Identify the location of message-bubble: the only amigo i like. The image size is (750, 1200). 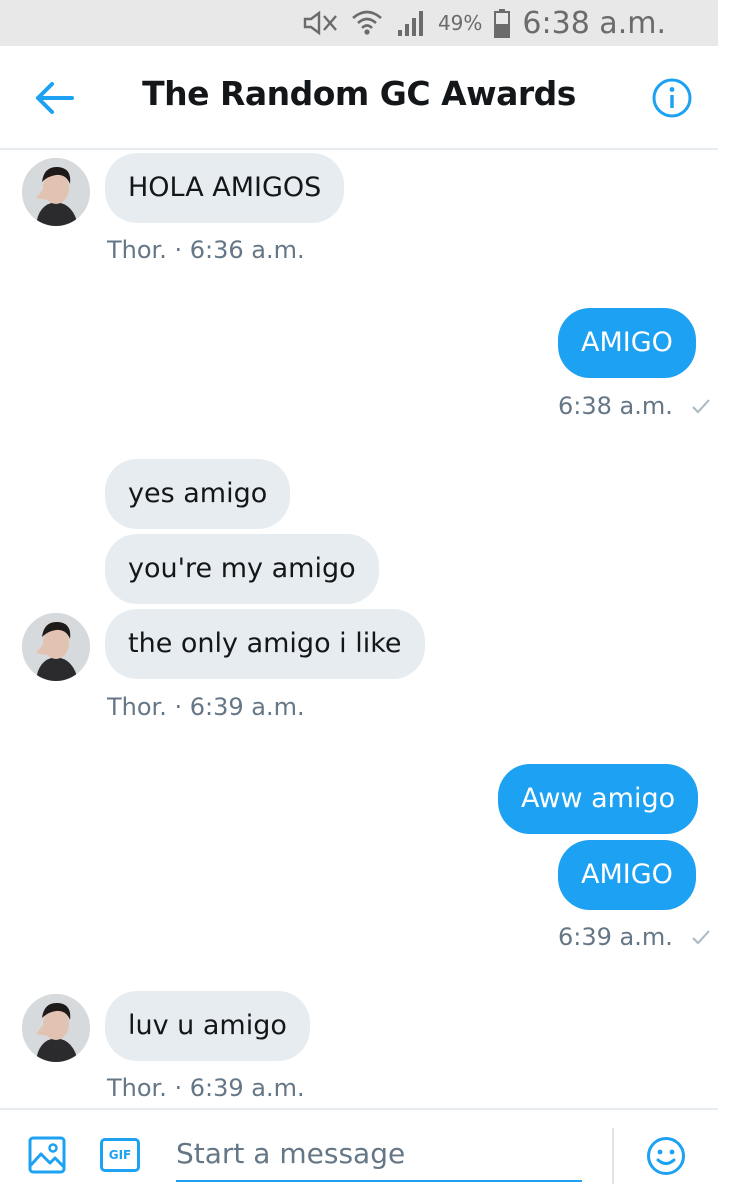
(265, 644).